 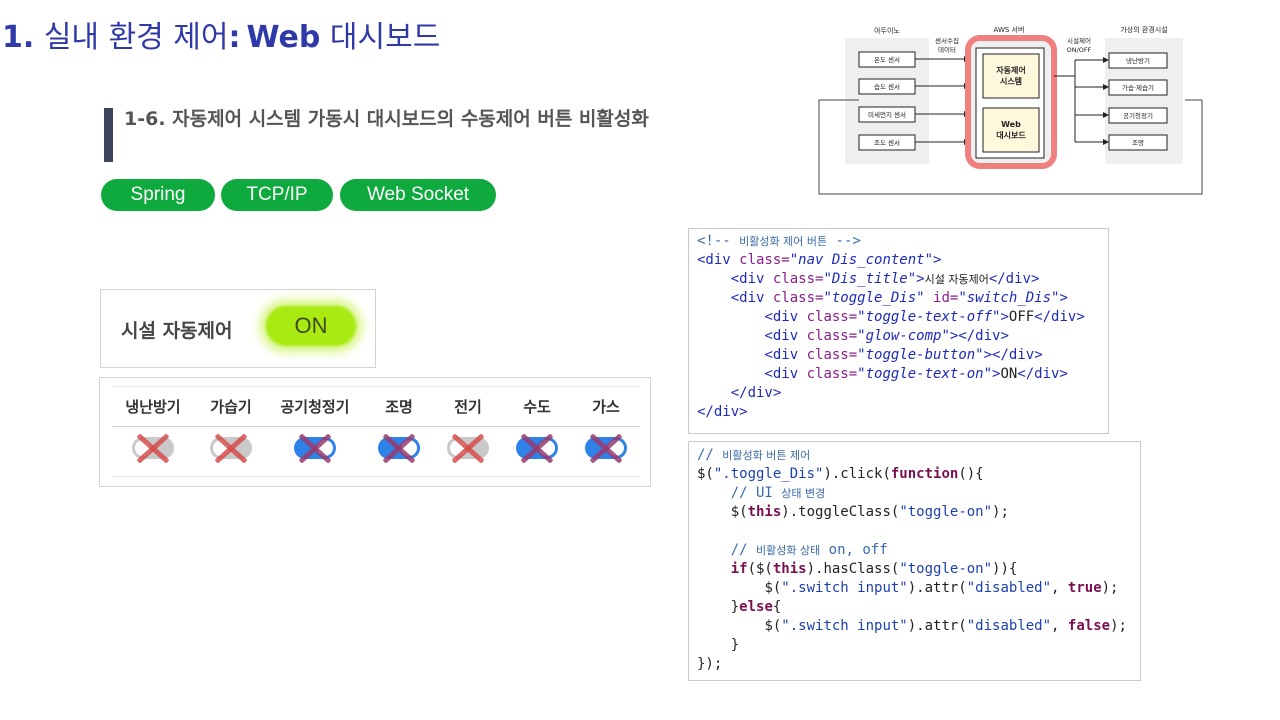 What do you see at coordinates (1011, 124) in the screenshot?
I see `web-dashboard-label: Web` at bounding box center [1011, 124].